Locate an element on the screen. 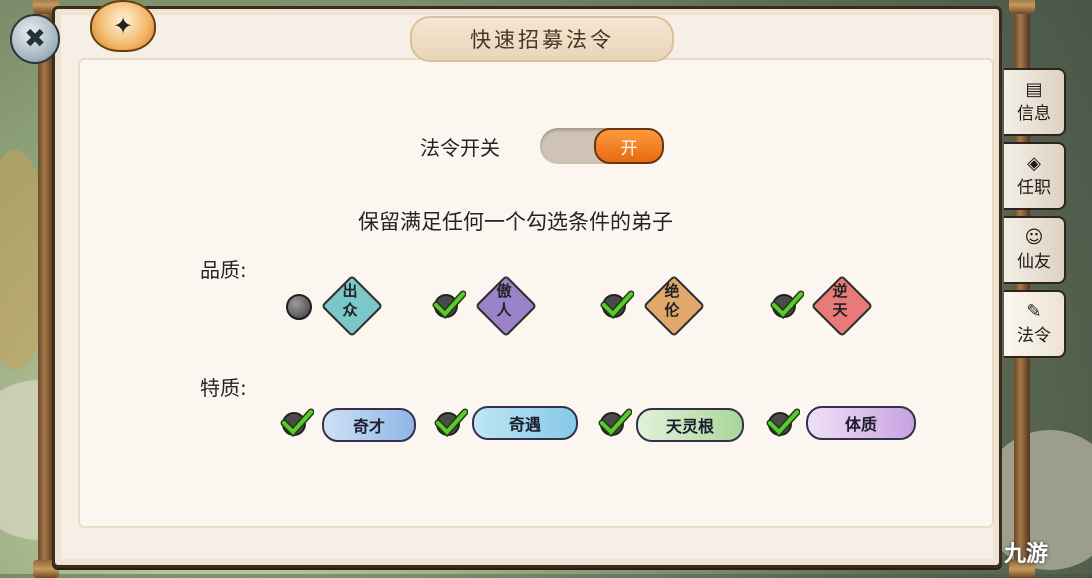 This screenshot has height=578, width=1092. side-tab-label: 仙友 is located at coordinates (1034, 261).